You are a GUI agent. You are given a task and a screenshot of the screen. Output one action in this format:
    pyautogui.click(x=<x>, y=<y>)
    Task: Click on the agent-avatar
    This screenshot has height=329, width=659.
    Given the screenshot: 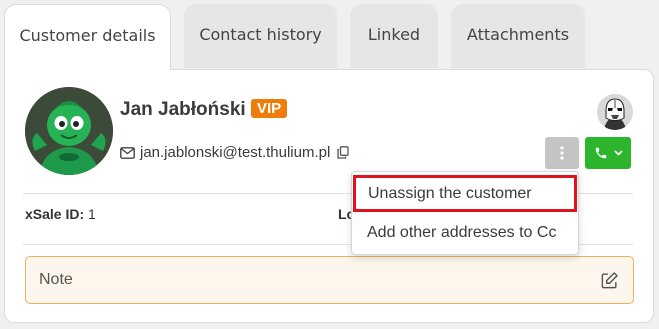 What is the action you would take?
    pyautogui.click(x=615, y=112)
    